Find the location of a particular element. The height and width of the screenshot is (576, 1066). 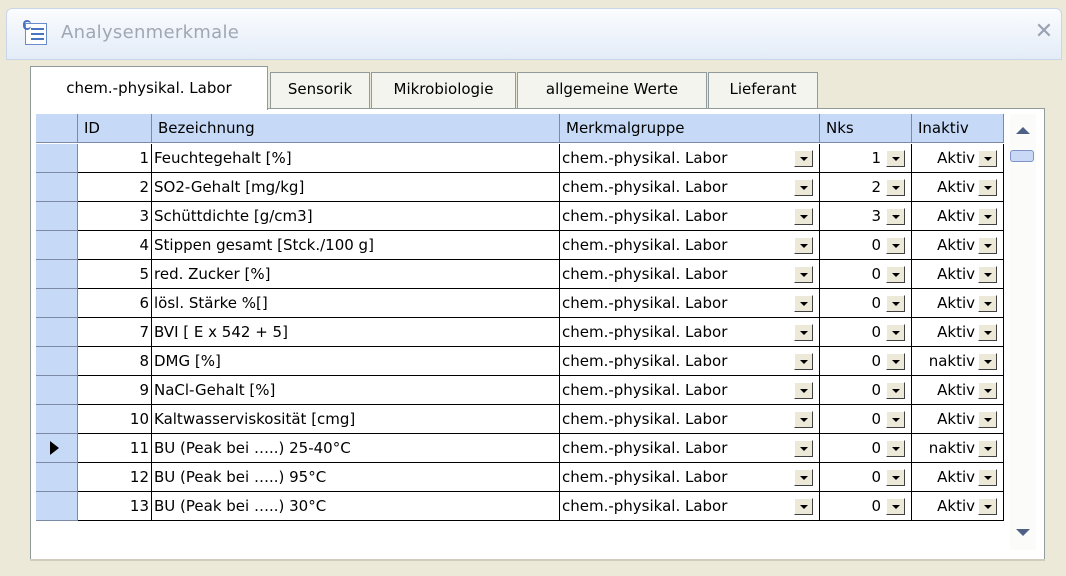

cell-id: 13 is located at coordinates (115, 506).